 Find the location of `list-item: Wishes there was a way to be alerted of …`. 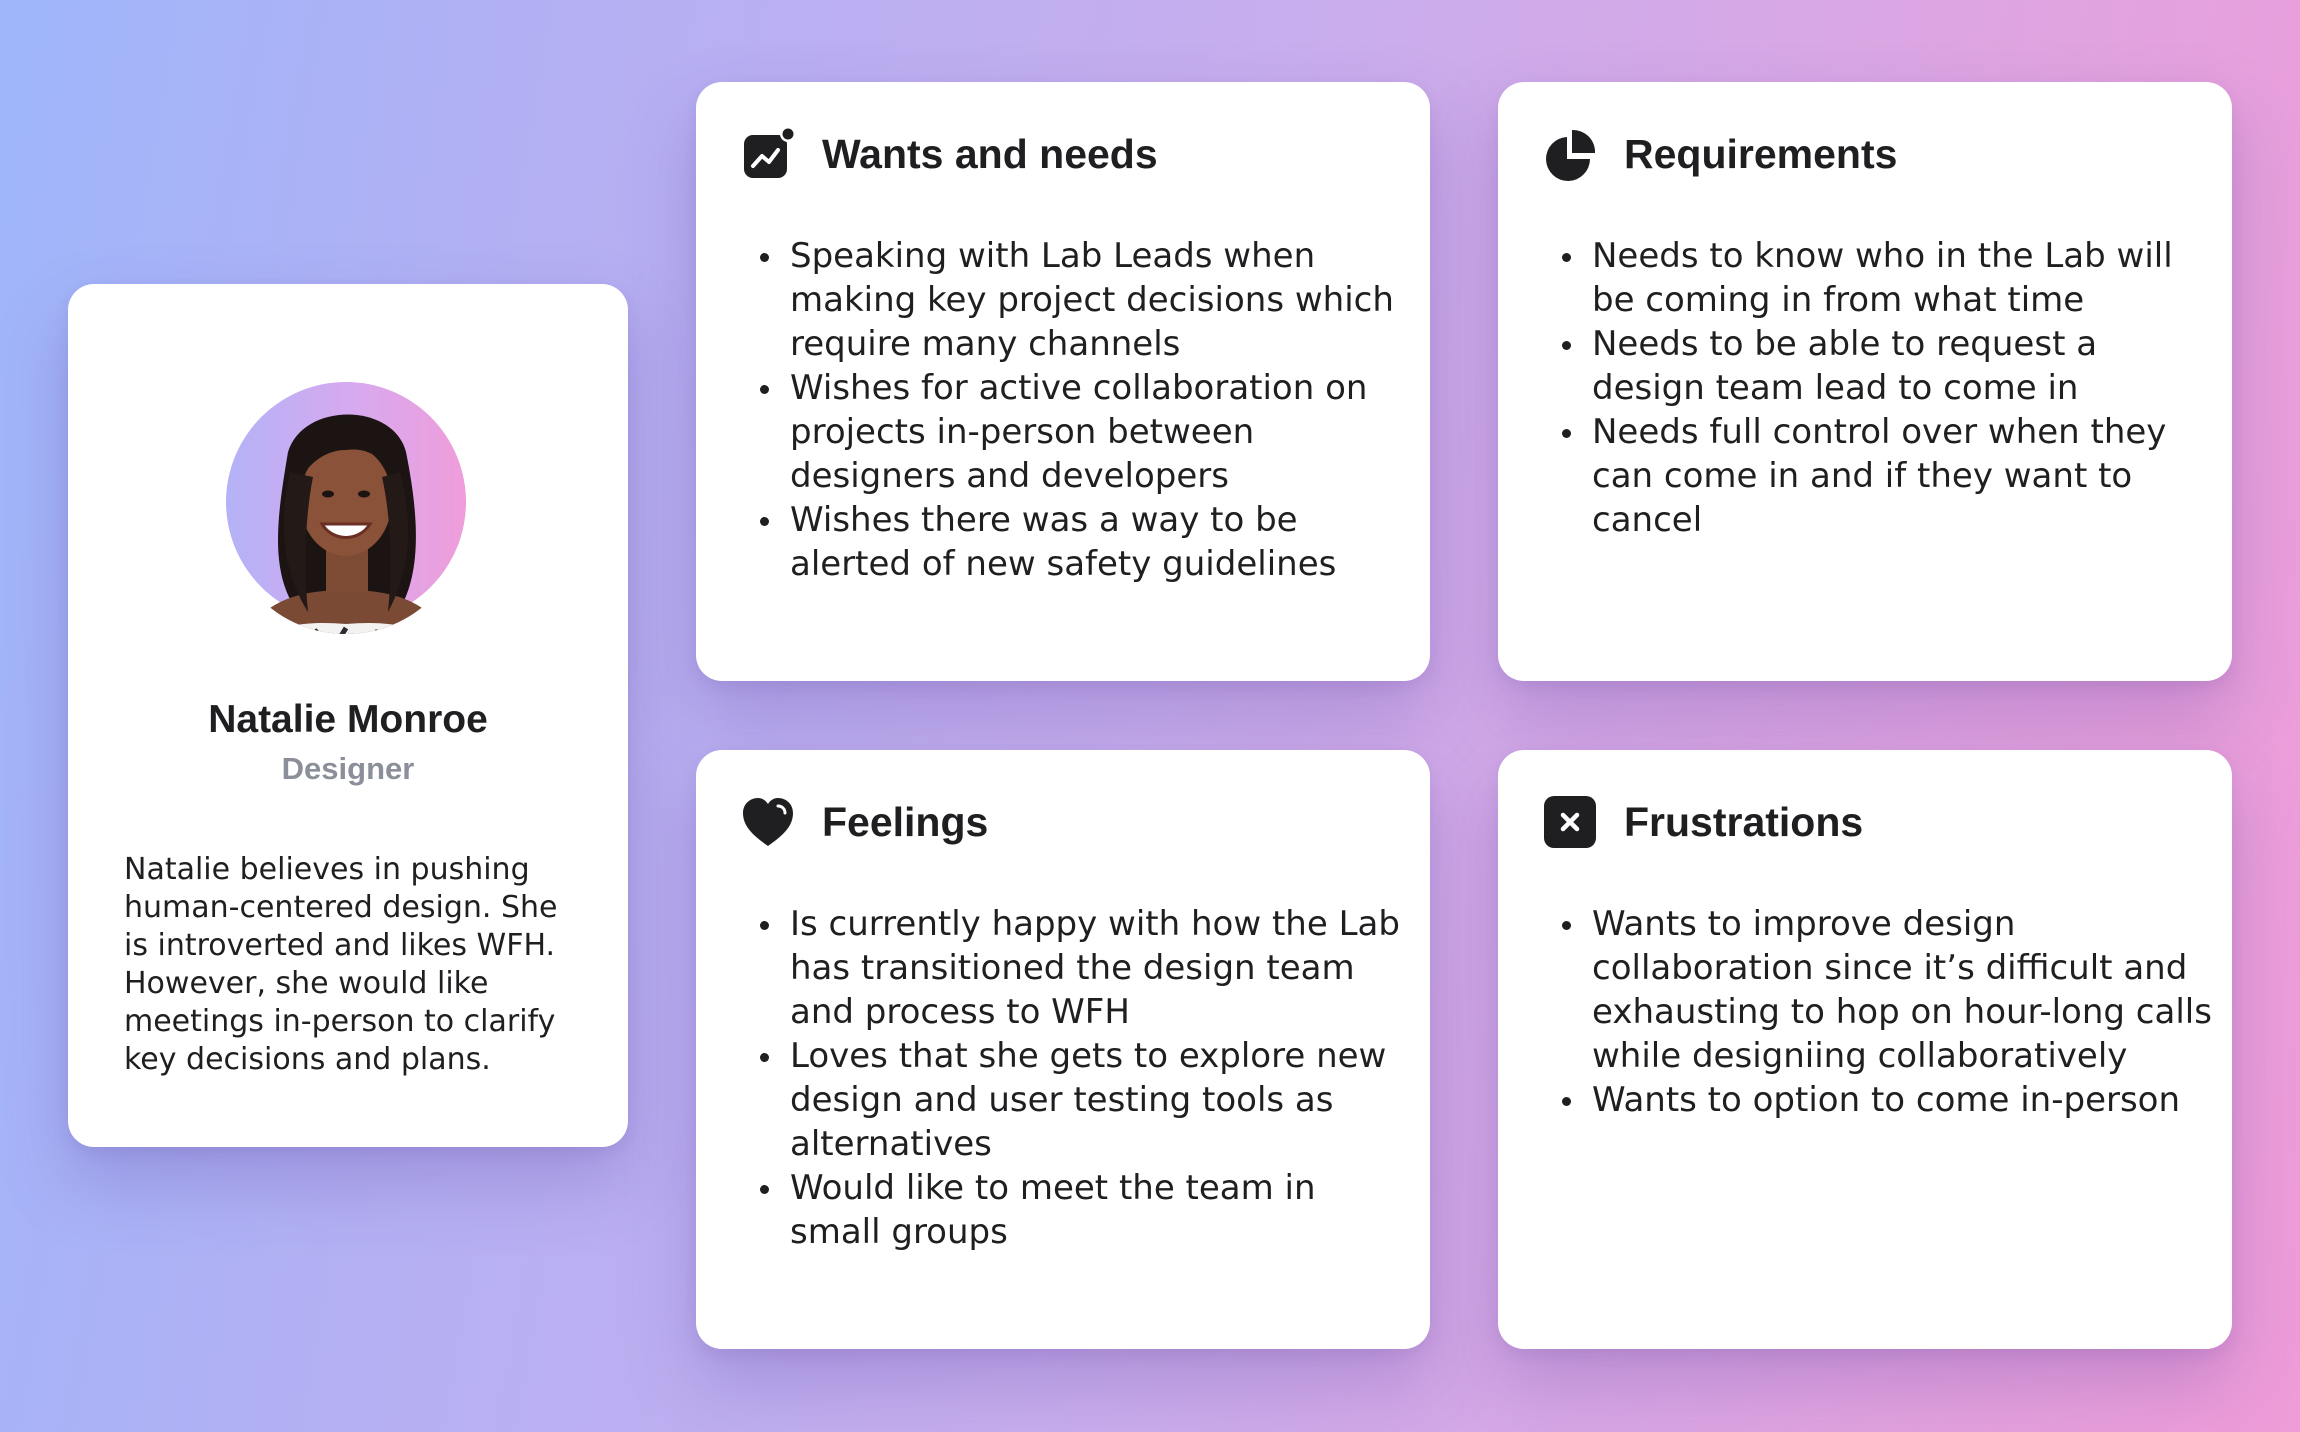

list-item: Wishes there was a way to be alerted of … is located at coordinates (1085, 542).